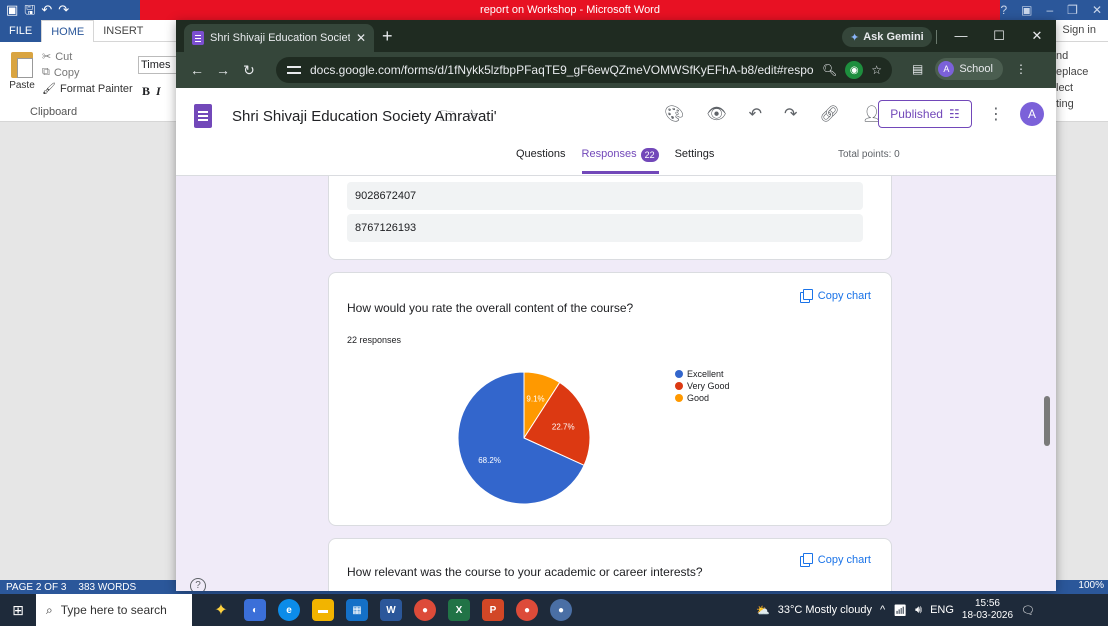 This screenshot has width=1108, height=626. Describe the element at coordinates (882, 610) in the screenshot. I see `show-hidden-icons: ^` at that location.